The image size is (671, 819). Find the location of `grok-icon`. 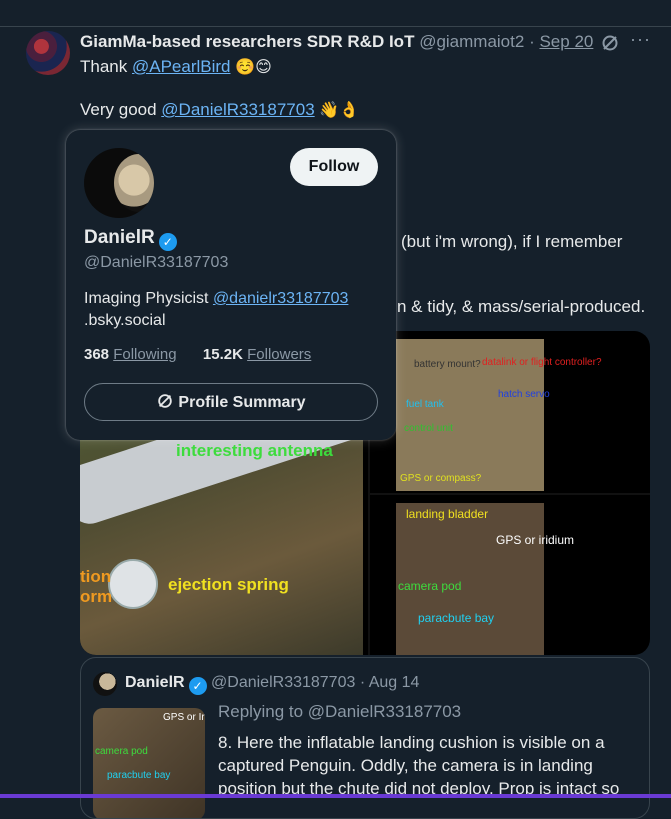

grok-icon is located at coordinates (610, 45).